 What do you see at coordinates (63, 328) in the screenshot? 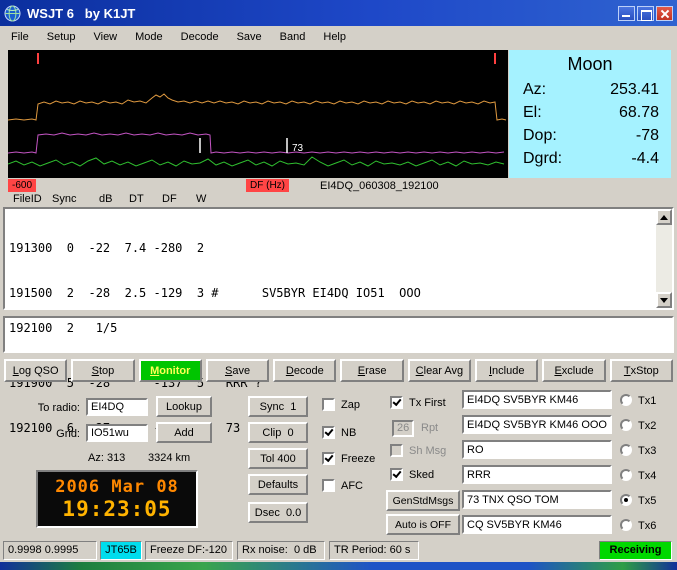
I see `average-line: 192100 2 1/5` at bounding box center [63, 328].